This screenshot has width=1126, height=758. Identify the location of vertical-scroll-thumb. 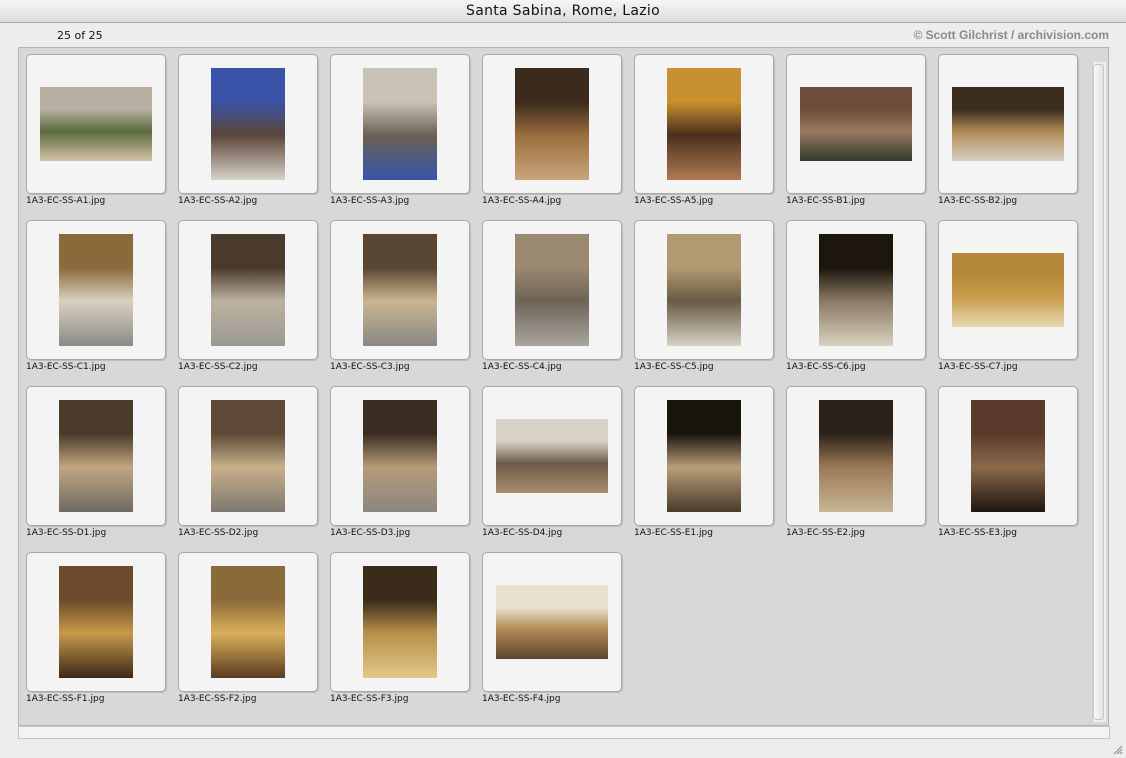
(1098, 392).